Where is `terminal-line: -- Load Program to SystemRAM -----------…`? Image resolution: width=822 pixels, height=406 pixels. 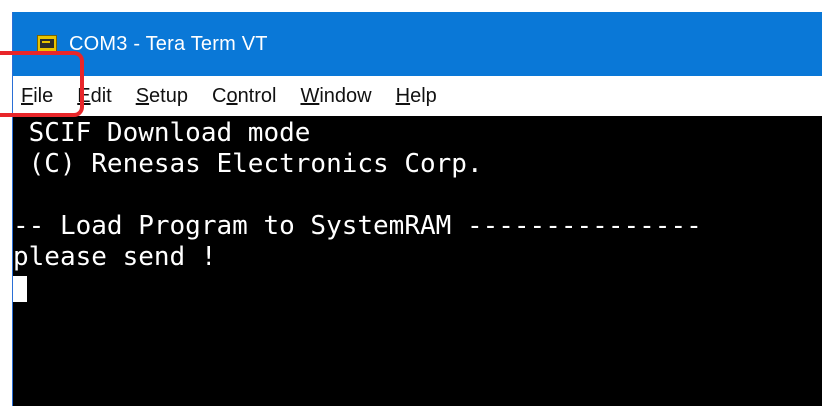 terminal-line: -- Load Program to SystemRAM -----------… is located at coordinates (357, 226).